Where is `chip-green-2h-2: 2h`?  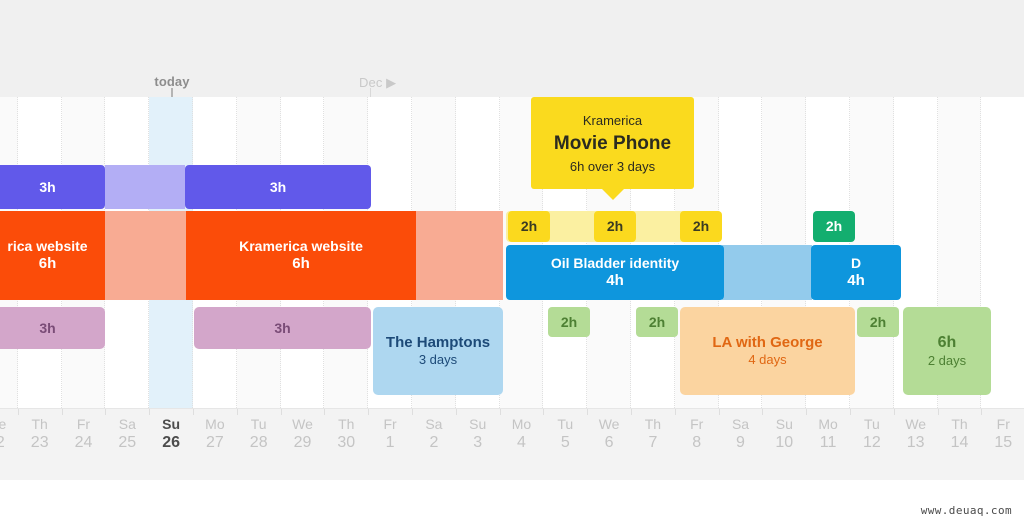 chip-green-2h-2: 2h is located at coordinates (657, 322).